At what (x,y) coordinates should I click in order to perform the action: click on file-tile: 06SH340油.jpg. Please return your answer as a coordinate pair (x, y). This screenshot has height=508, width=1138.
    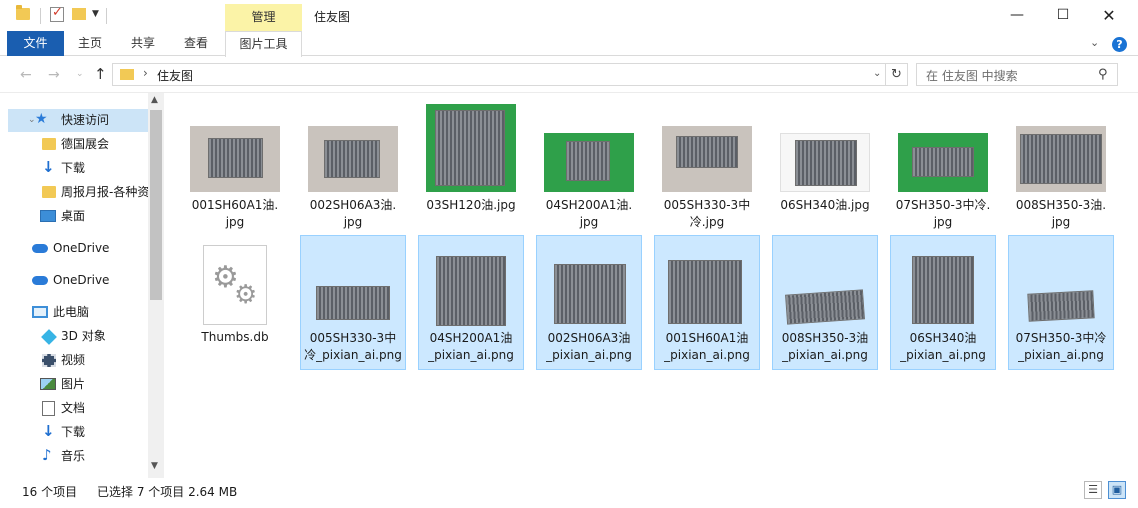
    Looking at the image, I should click on (825, 170).